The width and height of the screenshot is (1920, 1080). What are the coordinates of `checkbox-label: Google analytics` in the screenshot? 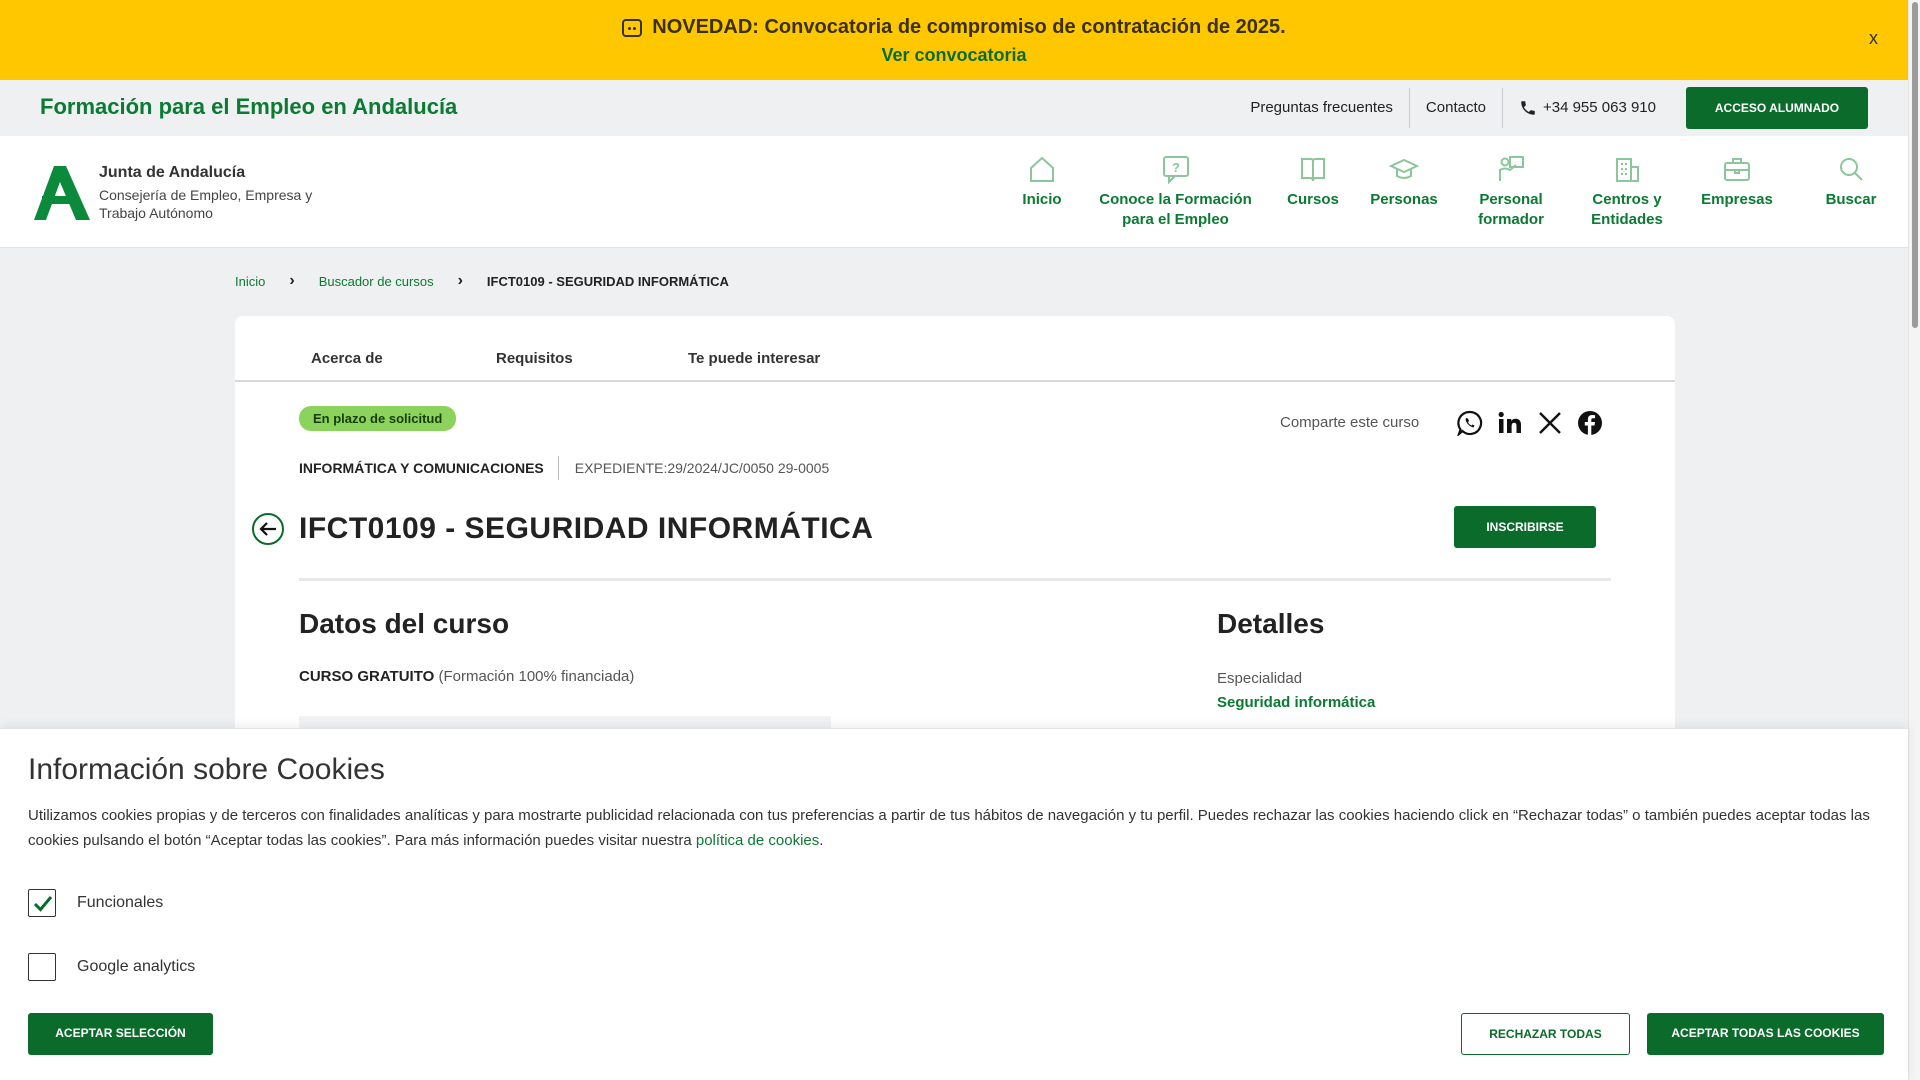 It's located at (136, 966).